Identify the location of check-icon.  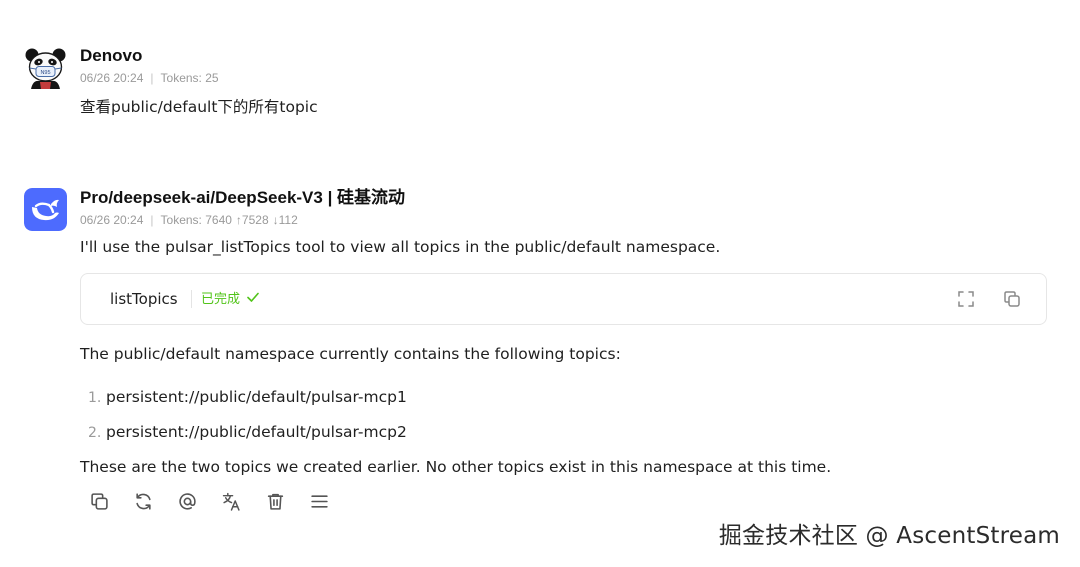
(253, 300).